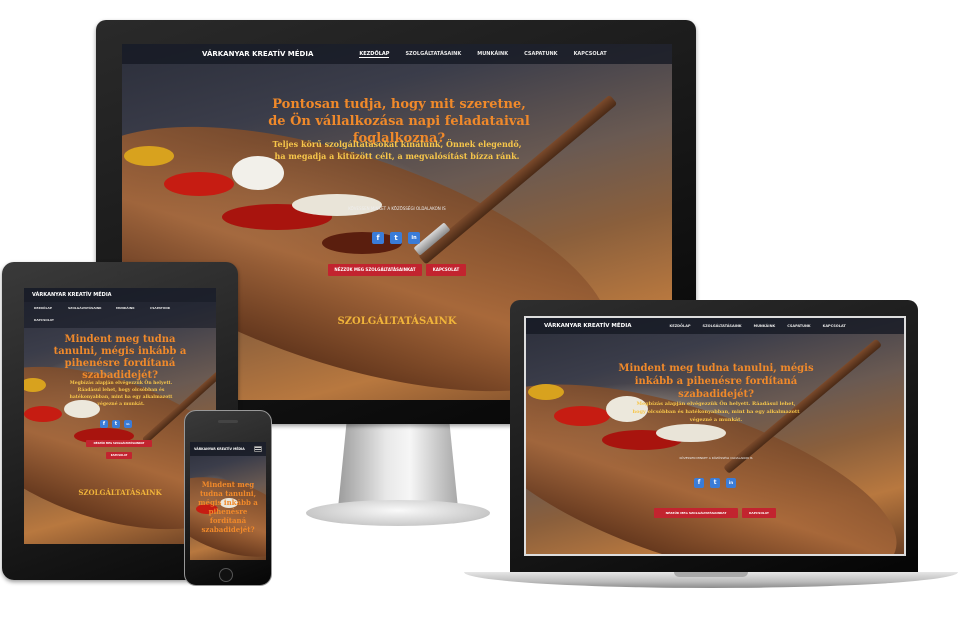 The width and height of the screenshot is (960, 640). I want to click on phone-home-button, so click(226, 575).